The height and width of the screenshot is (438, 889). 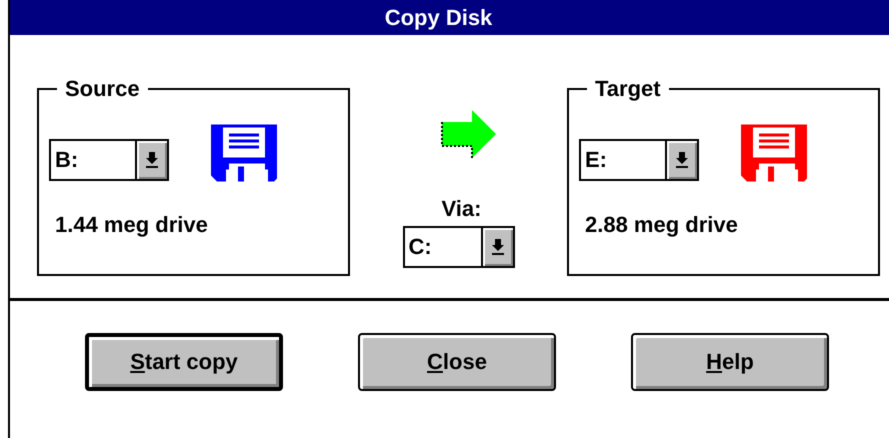 What do you see at coordinates (457, 362) in the screenshot?
I see `dialog-button: Close` at bounding box center [457, 362].